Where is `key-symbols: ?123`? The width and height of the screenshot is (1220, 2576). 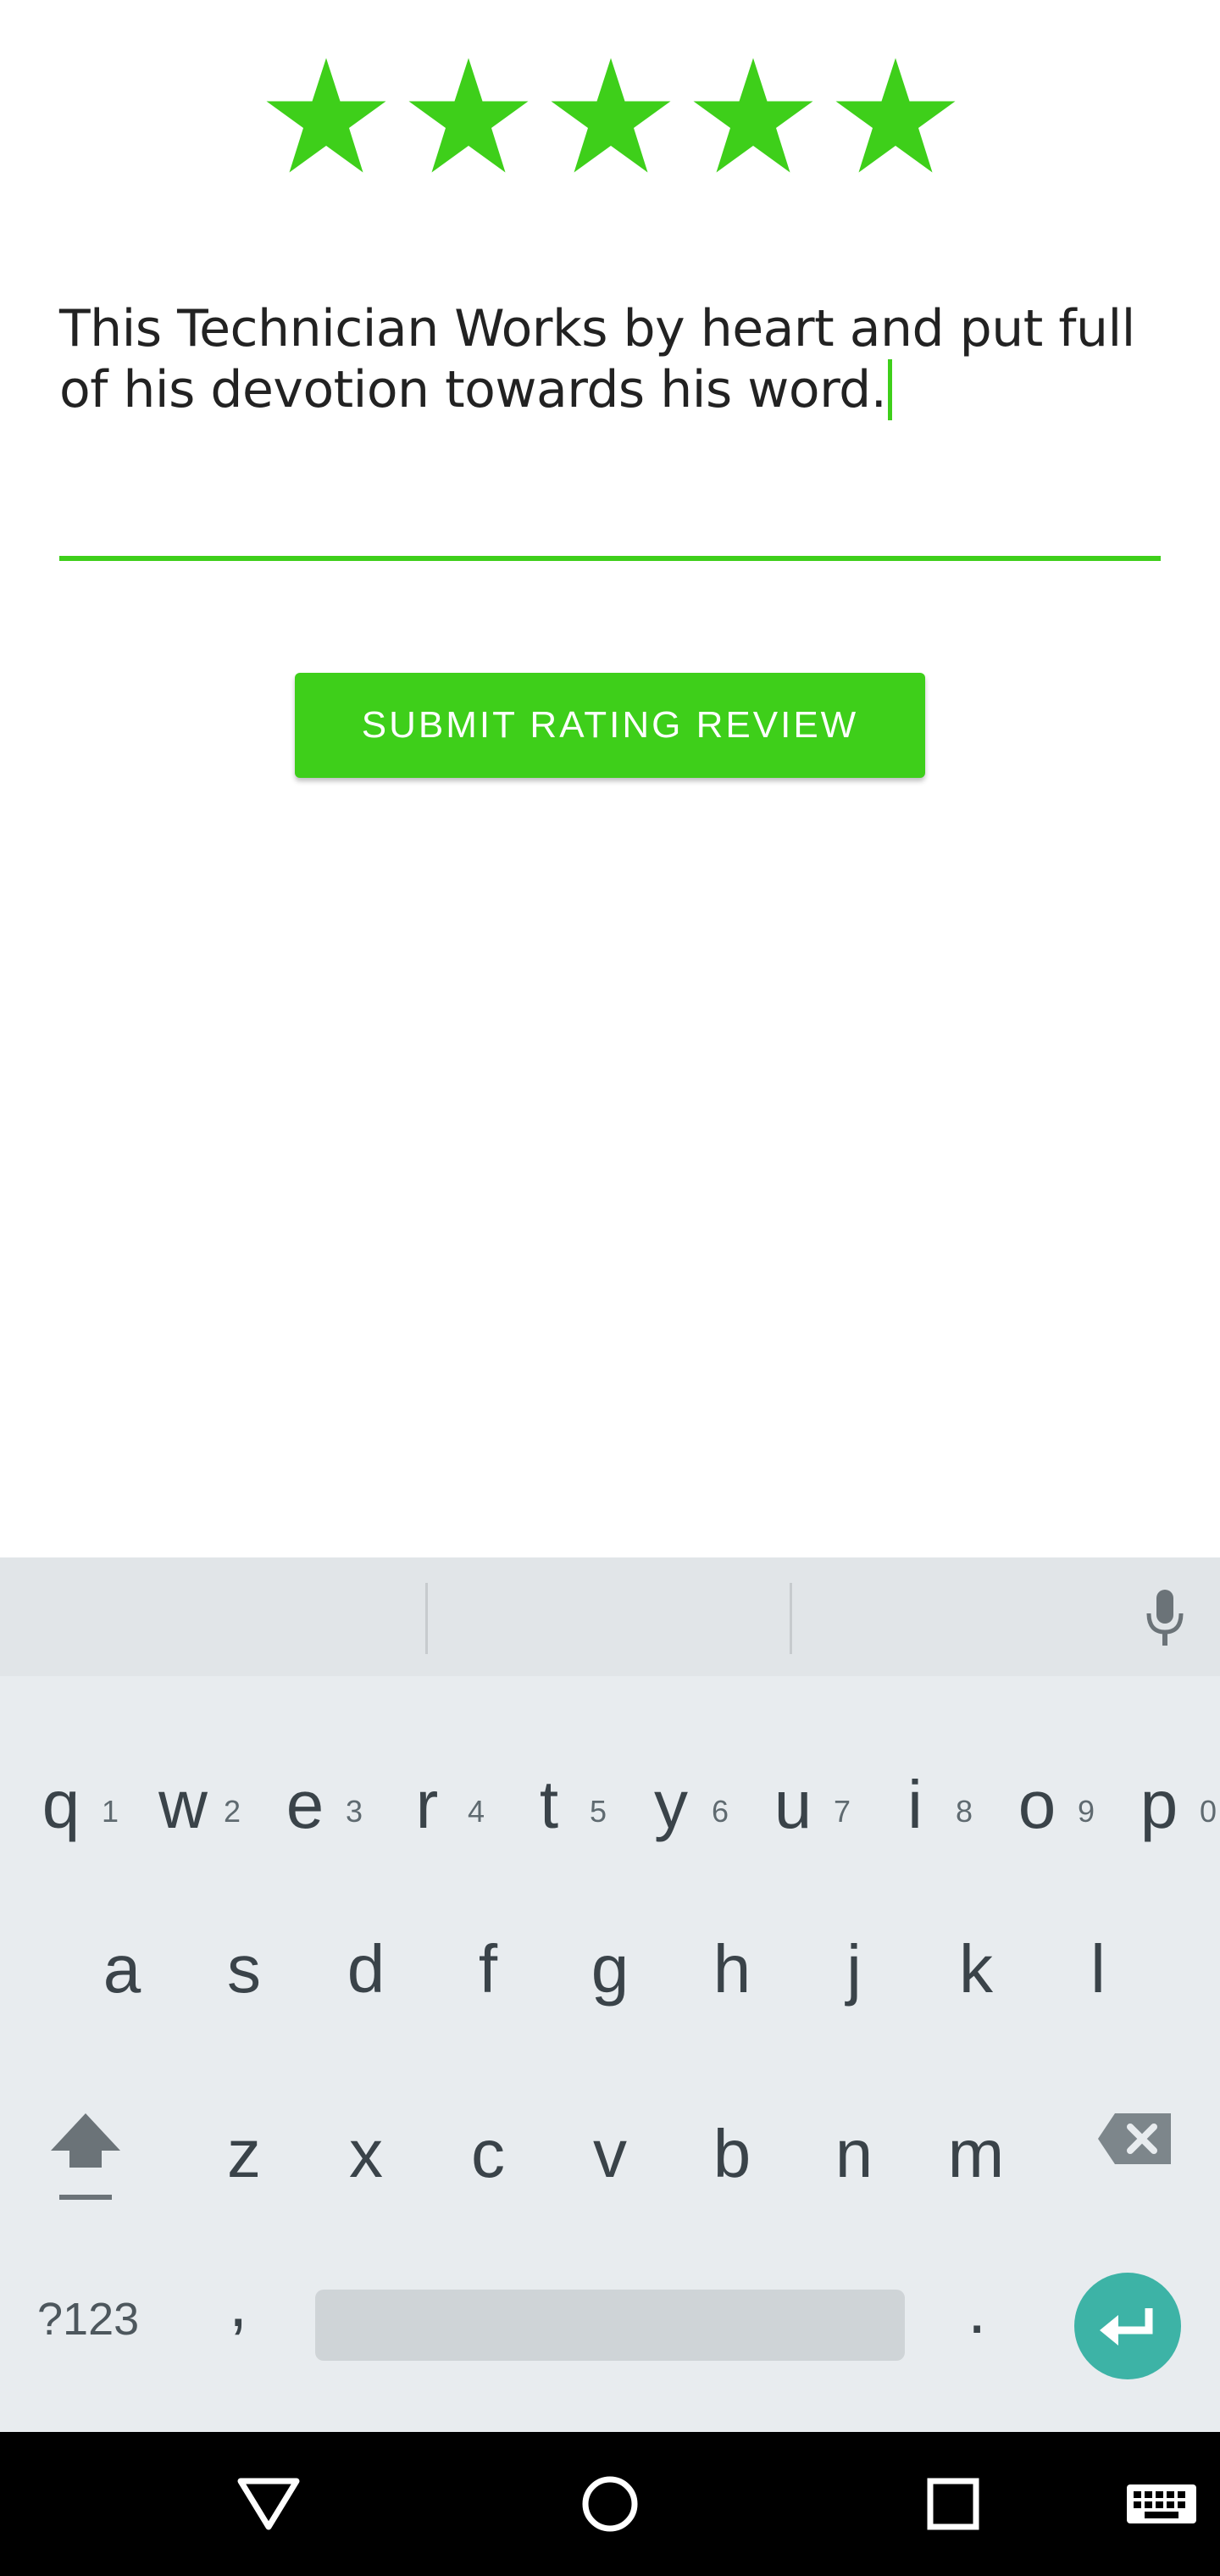
key-symbols: ?123 is located at coordinates (88, 2319).